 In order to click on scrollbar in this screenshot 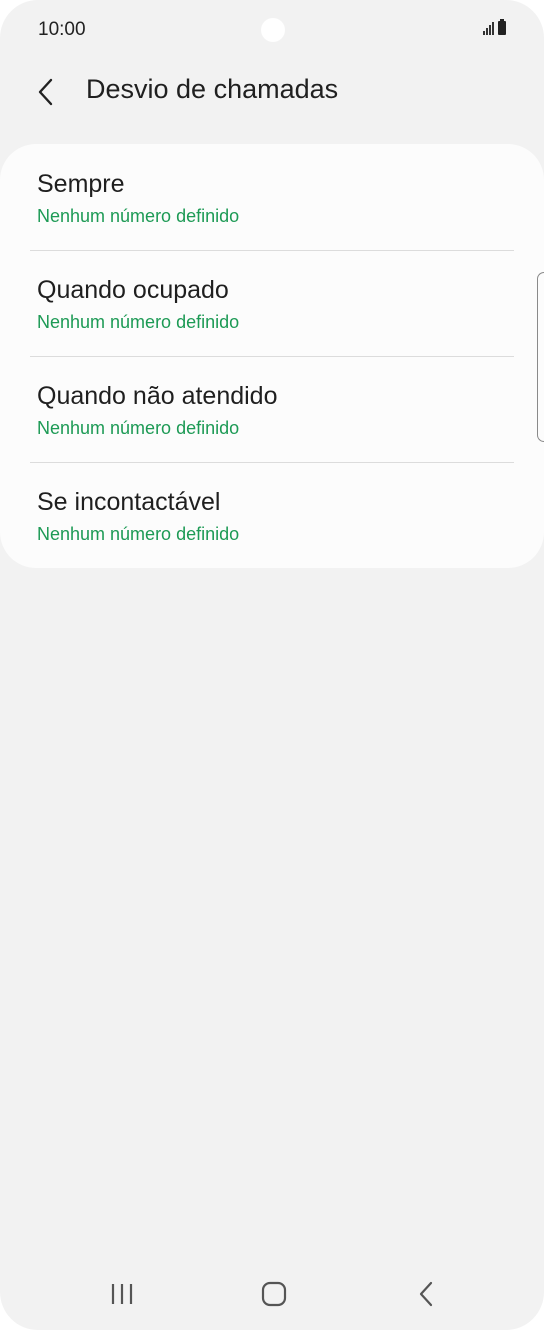, I will do `click(540, 357)`.